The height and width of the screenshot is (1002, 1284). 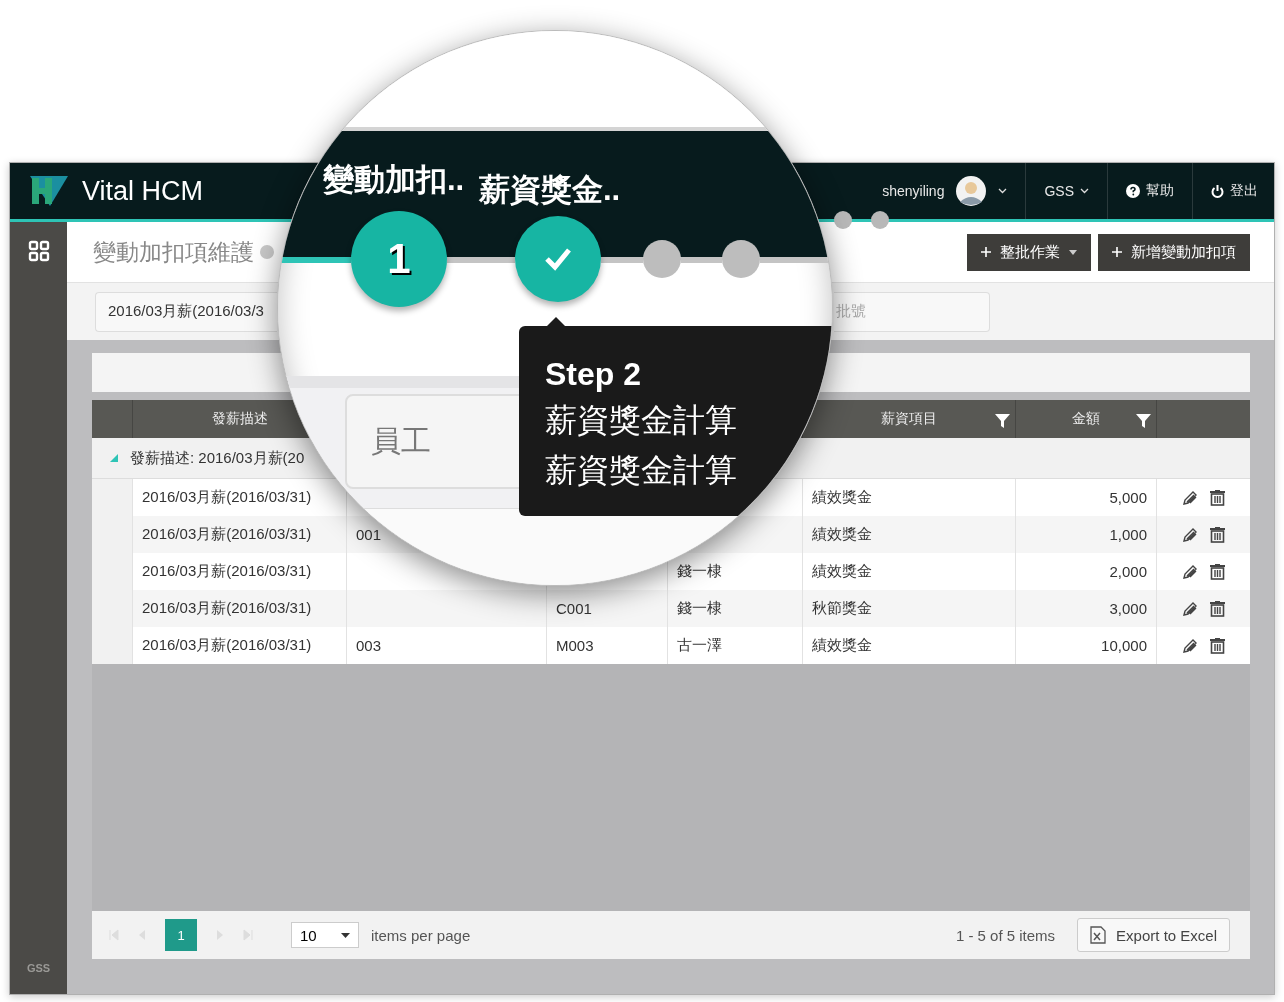 I want to click on help-link: 幫助, so click(x=1149, y=191).